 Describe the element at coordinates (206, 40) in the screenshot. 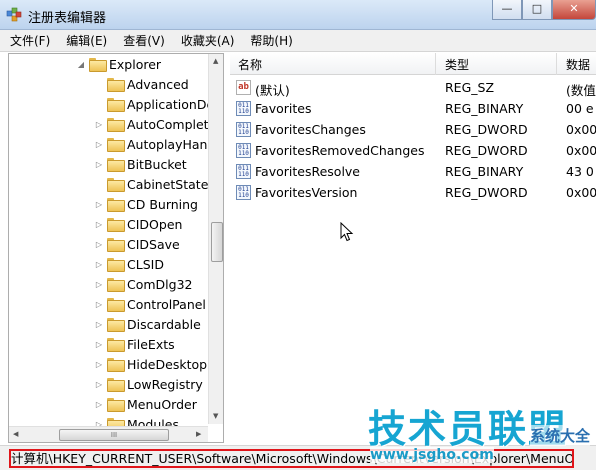

I see `menu-favorites: 收藏夹(A)` at that location.